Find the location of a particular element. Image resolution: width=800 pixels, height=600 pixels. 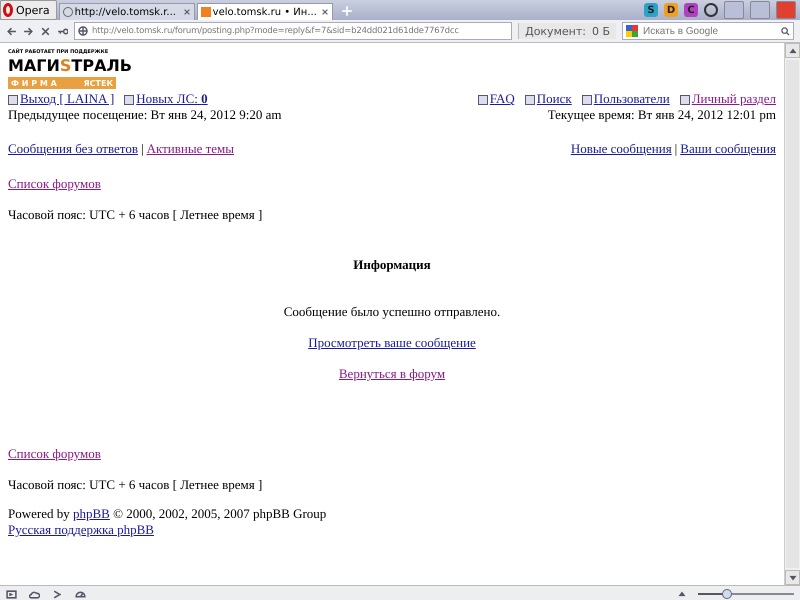

scrollbar is located at coordinates (792, 314).